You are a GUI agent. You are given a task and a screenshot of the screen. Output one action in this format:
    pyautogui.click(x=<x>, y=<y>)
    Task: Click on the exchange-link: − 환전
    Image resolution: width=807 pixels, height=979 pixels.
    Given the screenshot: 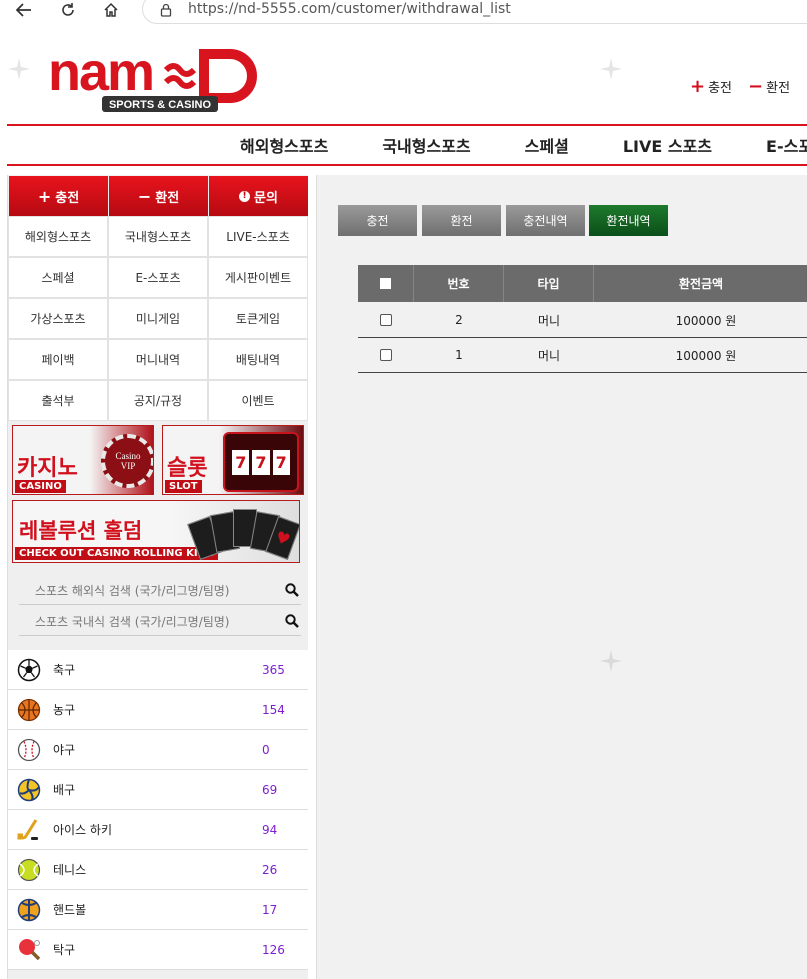 What is the action you would take?
    pyautogui.click(x=769, y=86)
    